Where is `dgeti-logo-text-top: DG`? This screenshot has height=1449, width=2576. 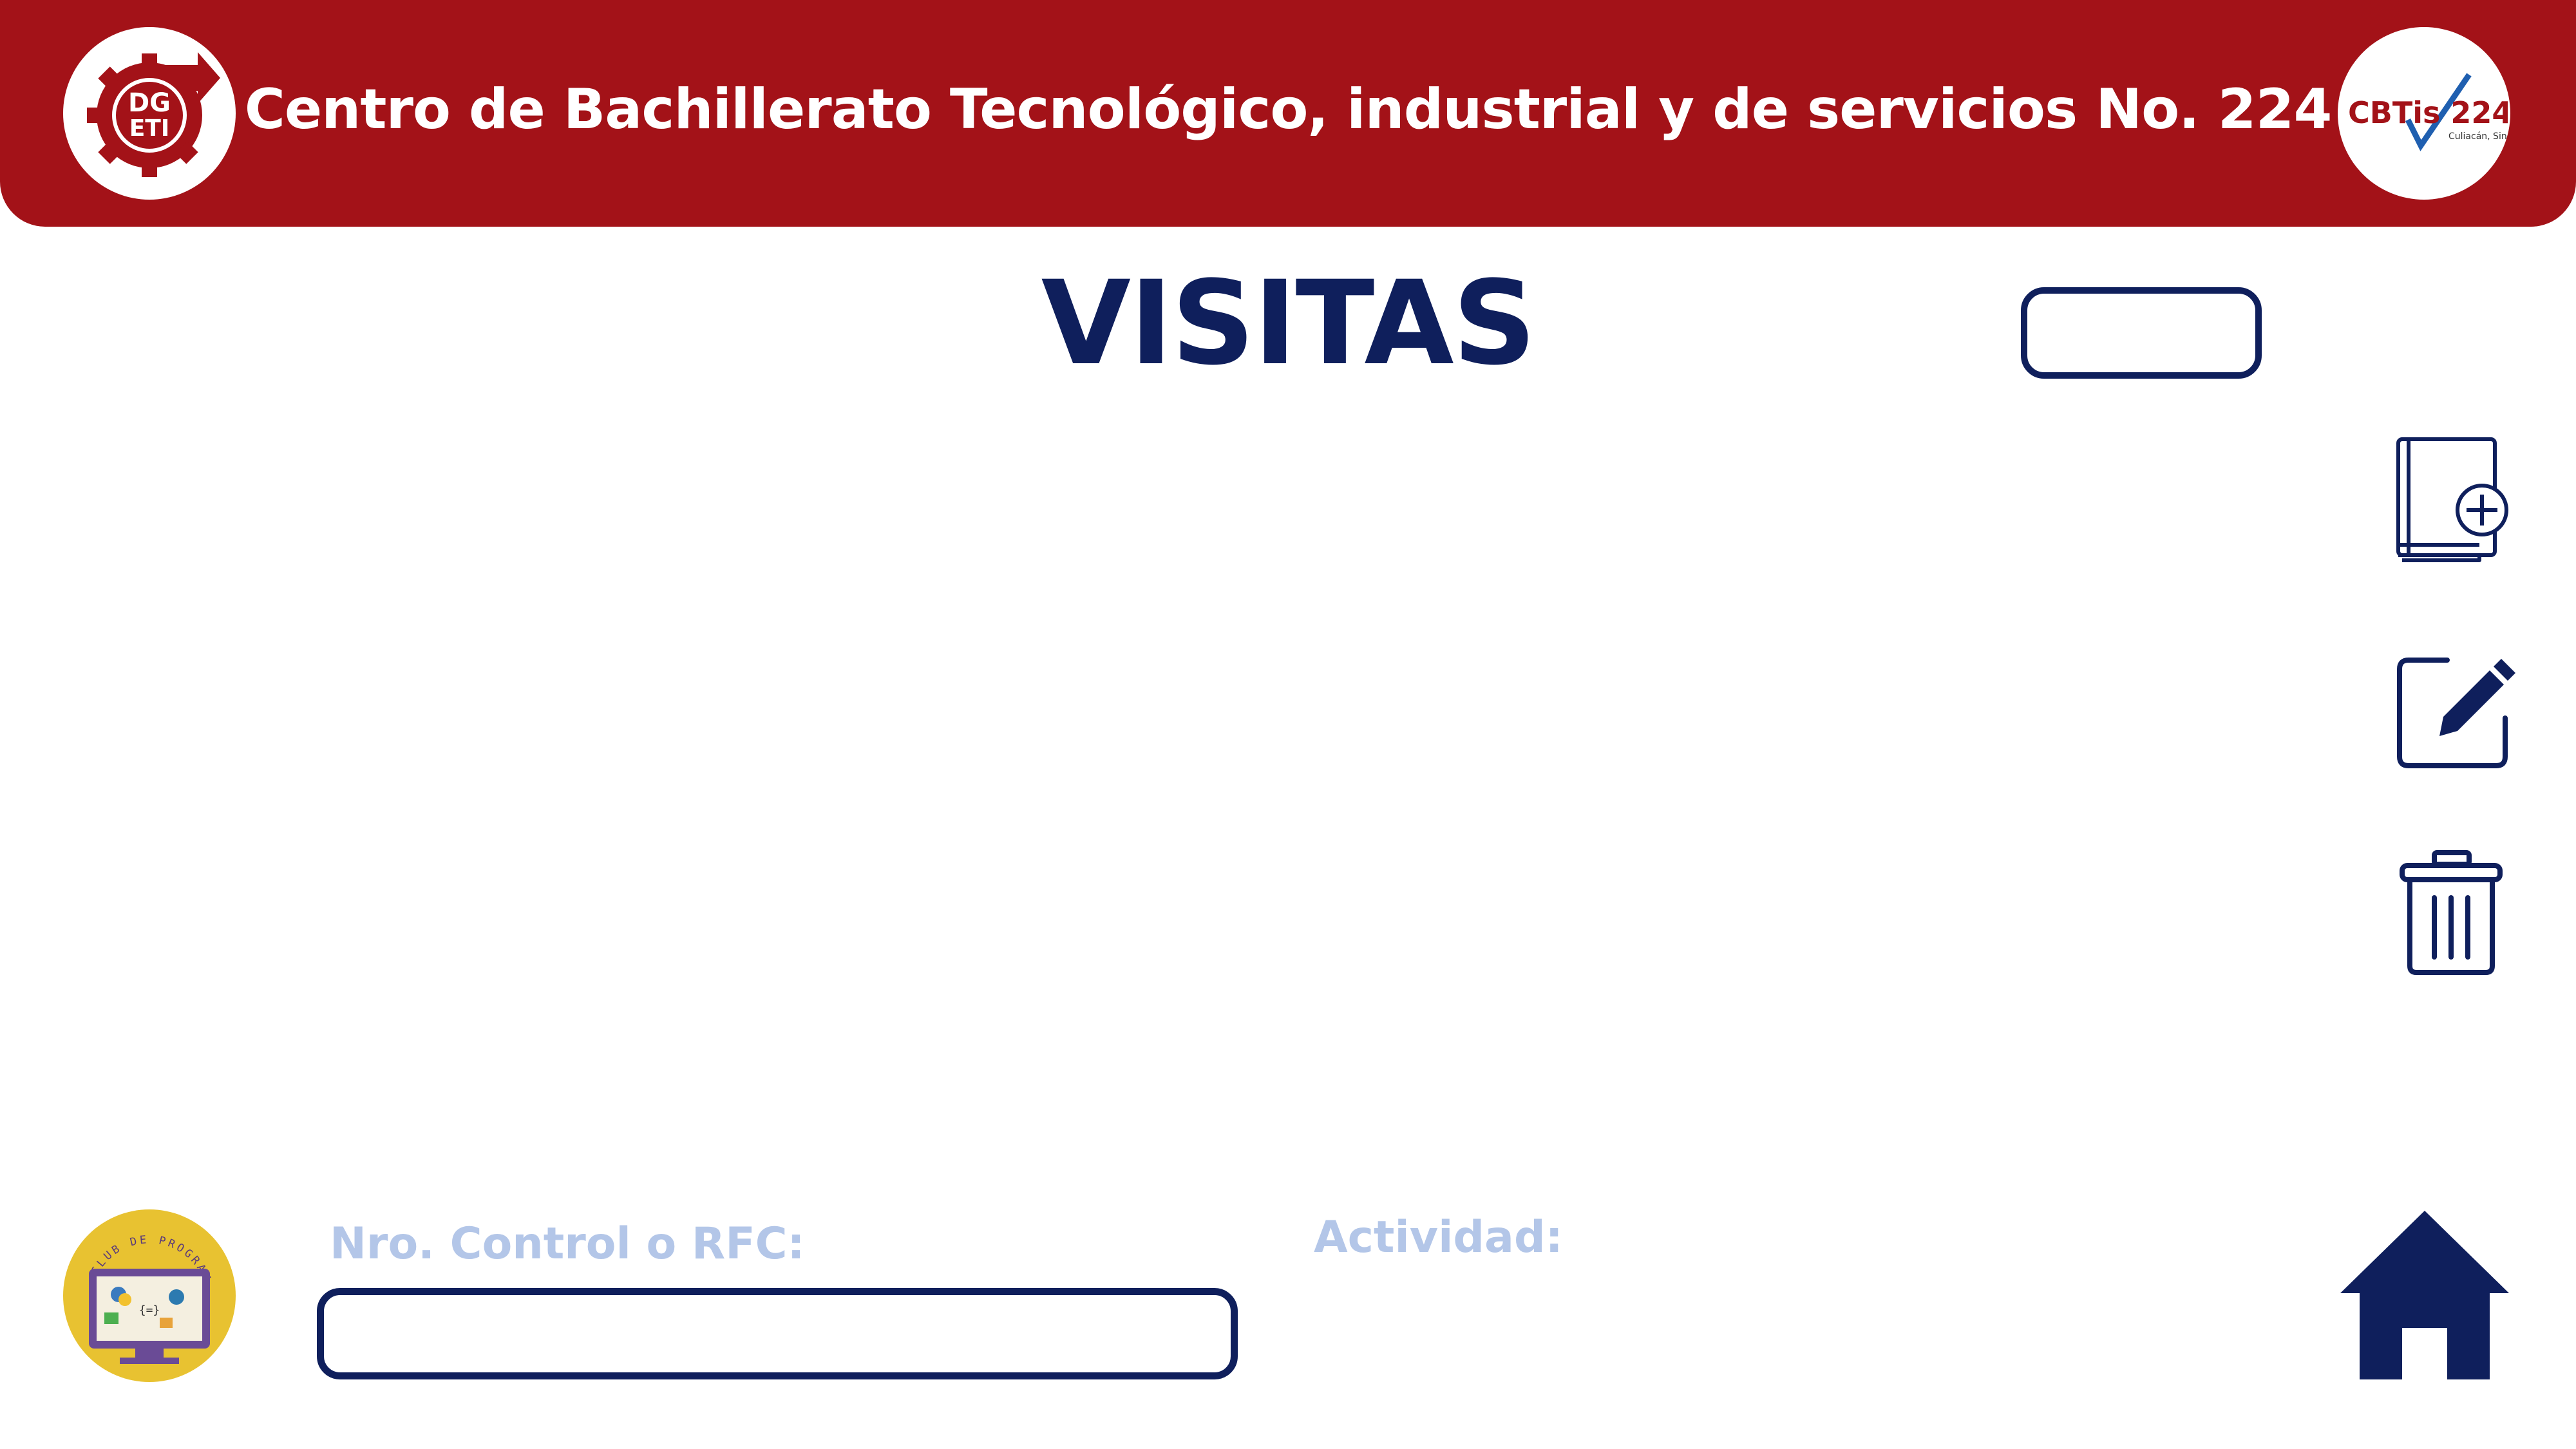 dgeti-logo-text-top: DG is located at coordinates (149, 103).